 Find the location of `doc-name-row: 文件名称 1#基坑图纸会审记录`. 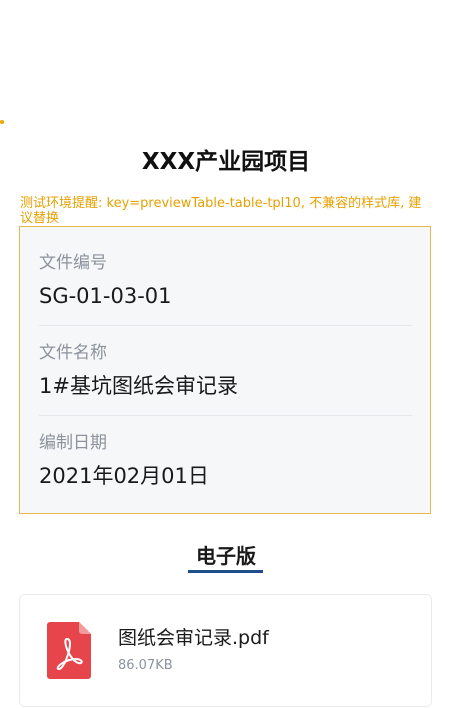

doc-name-row: 文件名称 1#基坑图纸会审记录 is located at coordinates (225, 371).